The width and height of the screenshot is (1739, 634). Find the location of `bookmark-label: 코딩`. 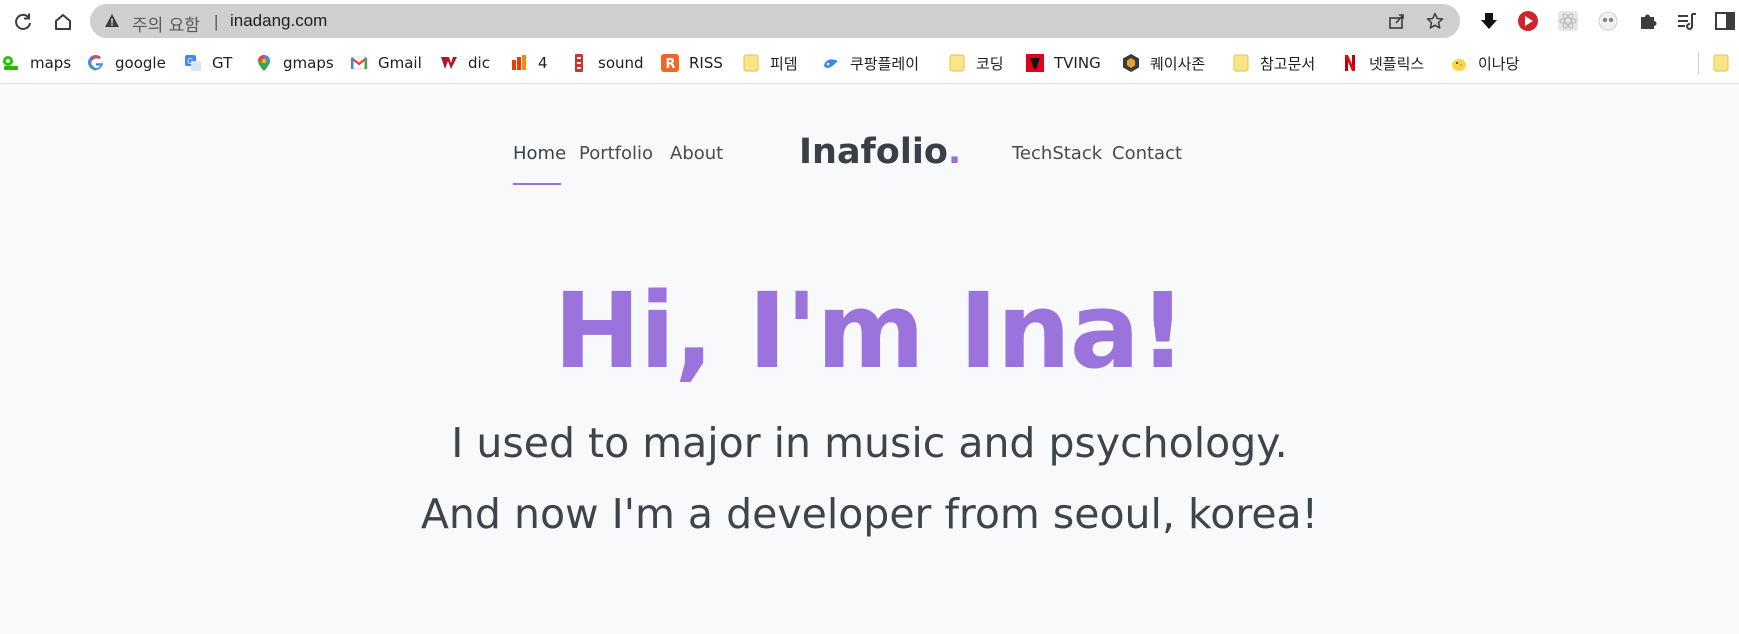

bookmark-label: 코딩 is located at coordinates (990, 63).